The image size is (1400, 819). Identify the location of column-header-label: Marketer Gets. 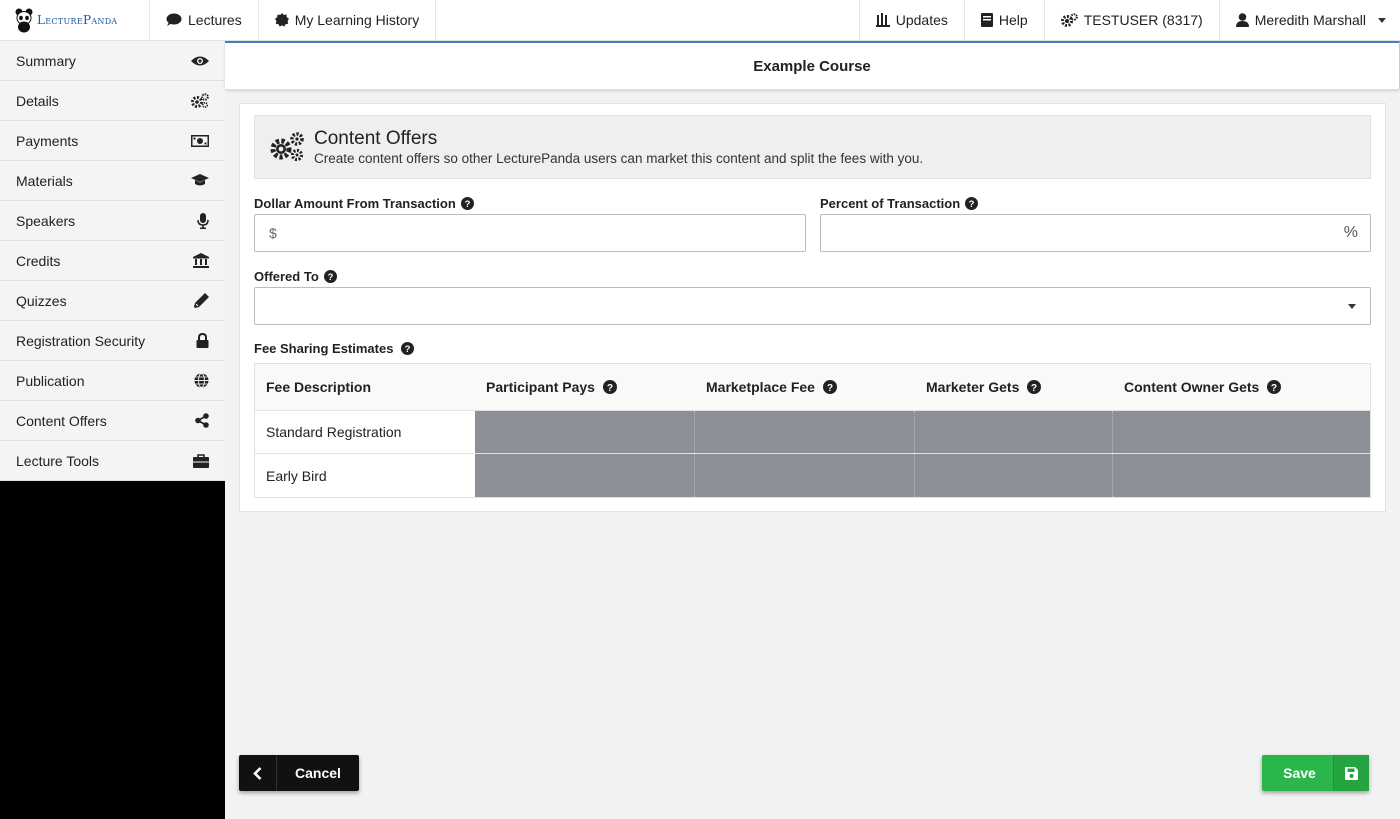
(973, 387).